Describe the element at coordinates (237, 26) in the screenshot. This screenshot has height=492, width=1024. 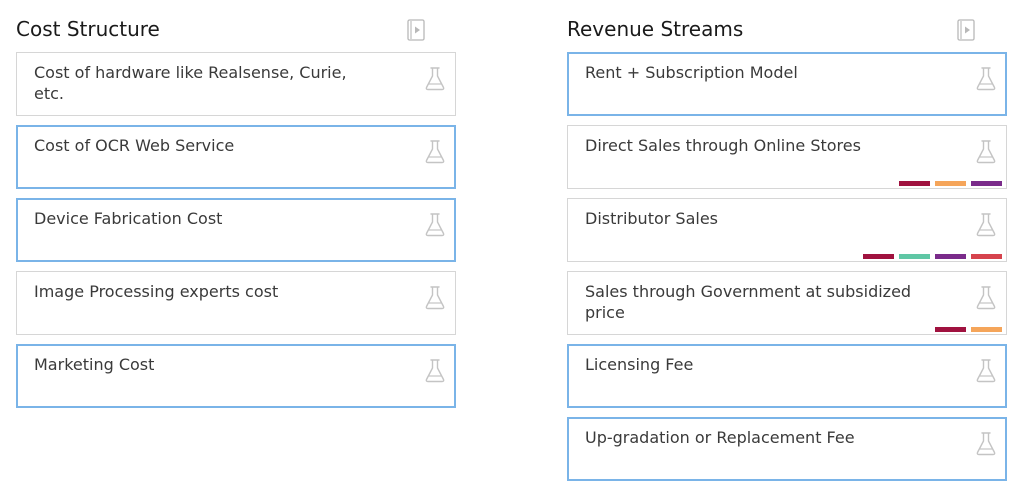
I see `cost-structure-header: Cost Structure` at that location.